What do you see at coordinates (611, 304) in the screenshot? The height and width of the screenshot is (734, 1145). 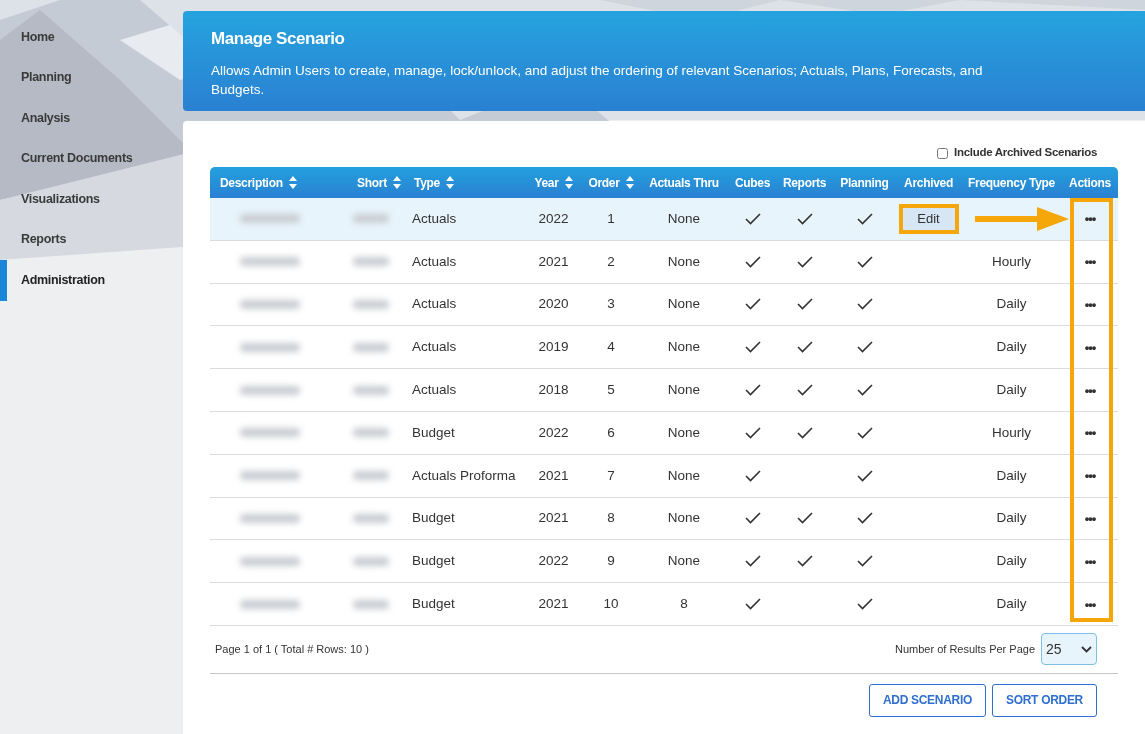 I see `table-cell-text: 3` at bounding box center [611, 304].